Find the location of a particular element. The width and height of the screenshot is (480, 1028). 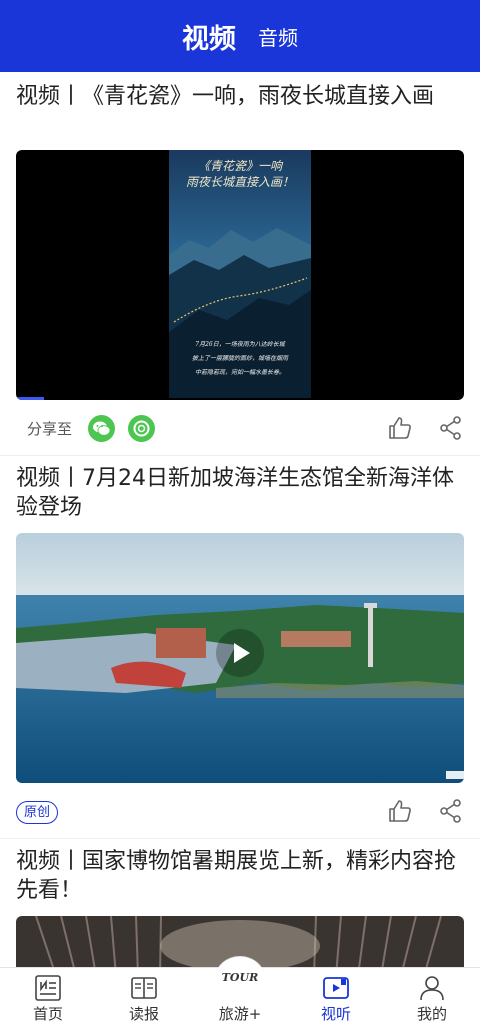

action-bar: 分享至 is located at coordinates (240, 428).